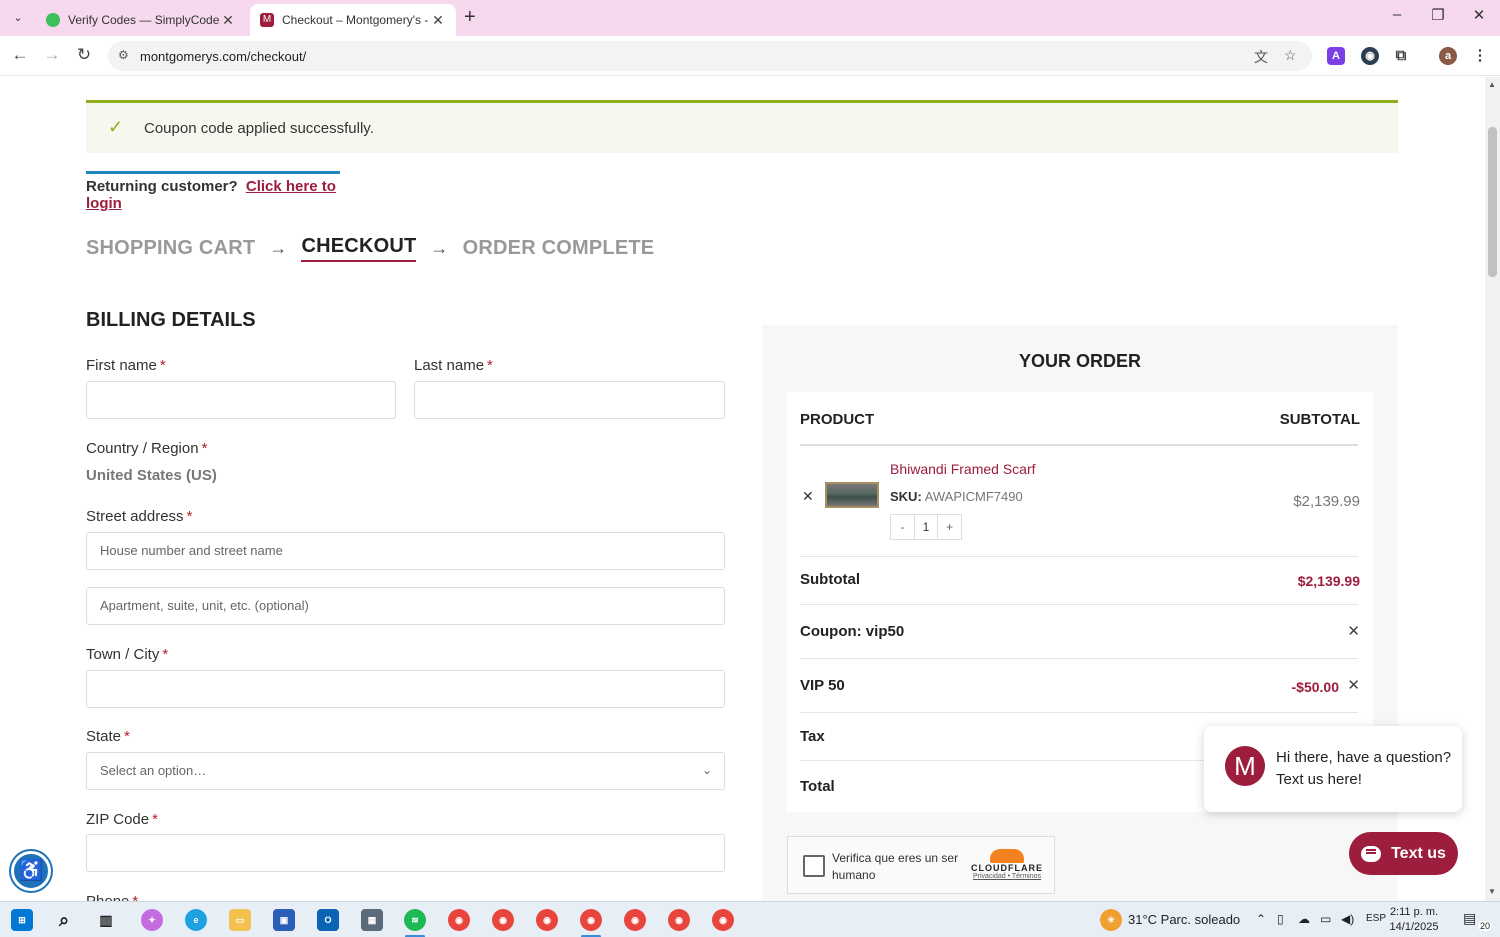  Describe the element at coordinates (439, 248) in the screenshot. I see `step-arrow-icon: →` at that location.